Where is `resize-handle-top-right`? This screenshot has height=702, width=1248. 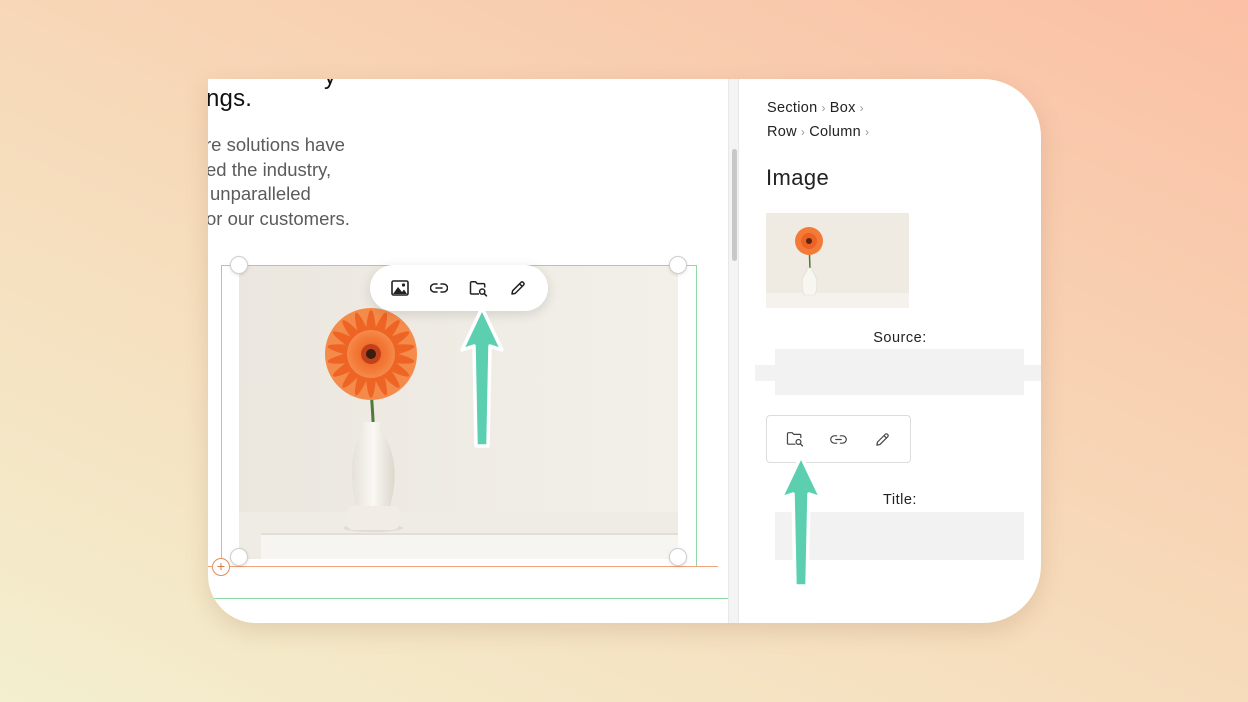
resize-handle-top-right is located at coordinates (678, 265).